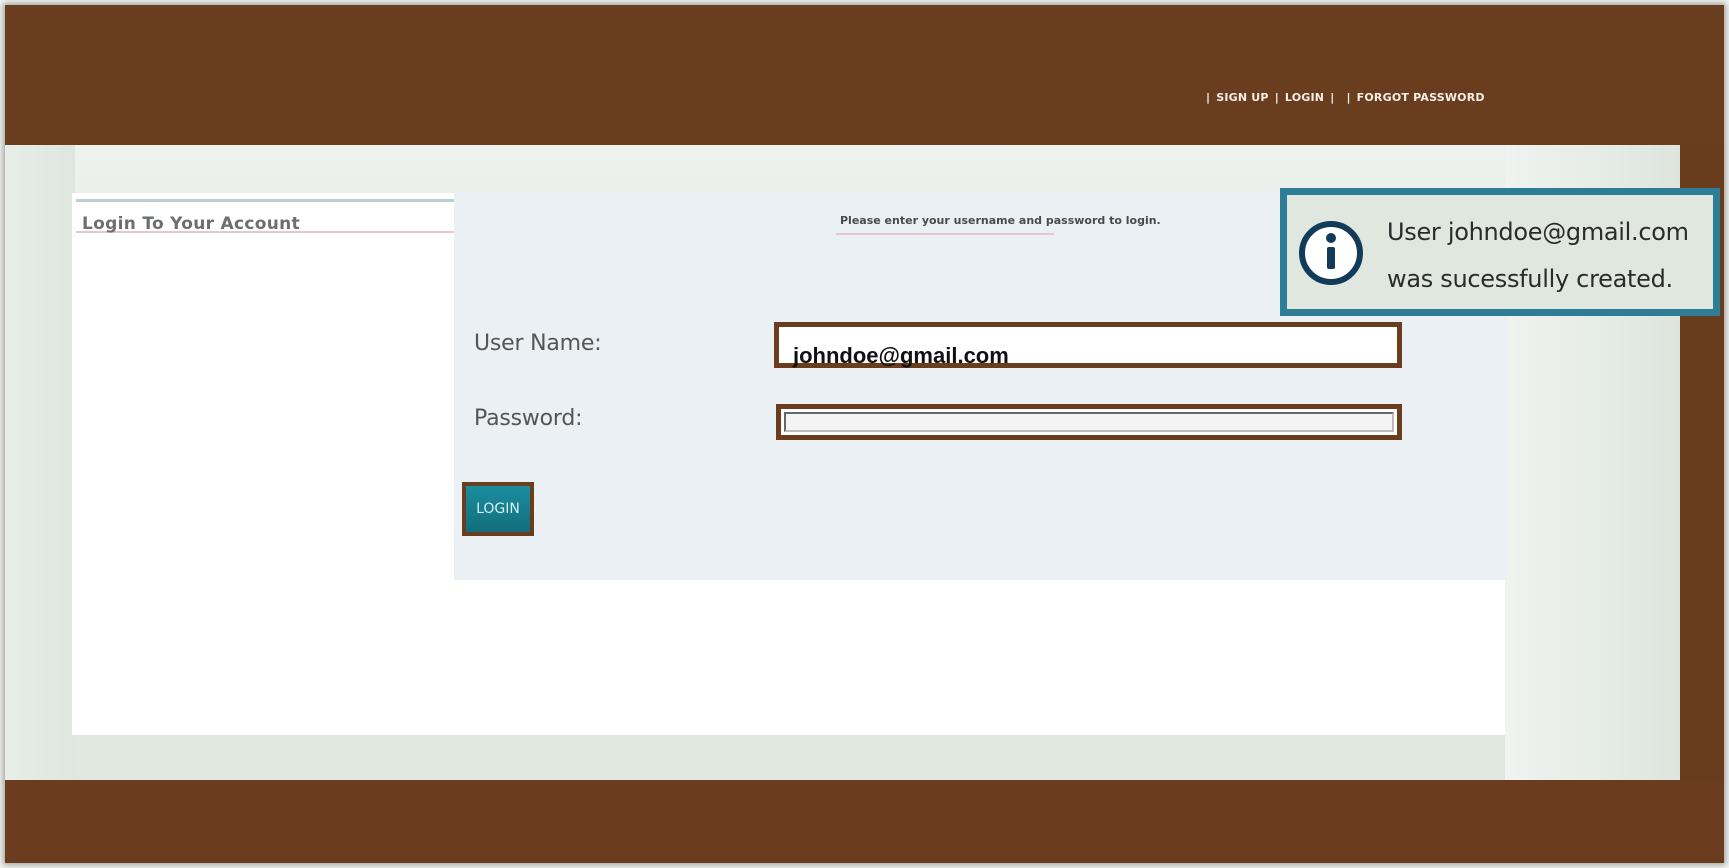 The height and width of the screenshot is (868, 1729). Describe the element at coordinates (901, 355) in the screenshot. I see `username-value: johndoe@gmail.com` at that location.